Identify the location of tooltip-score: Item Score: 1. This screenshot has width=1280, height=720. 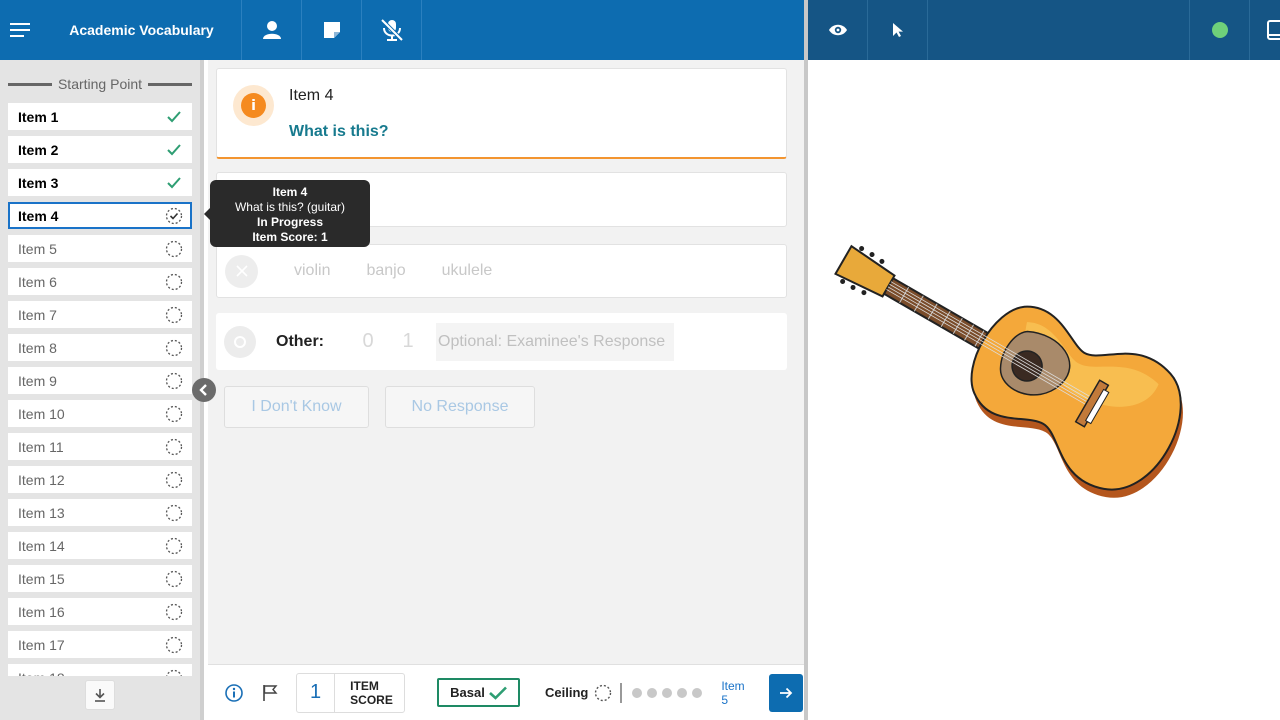
(290, 237).